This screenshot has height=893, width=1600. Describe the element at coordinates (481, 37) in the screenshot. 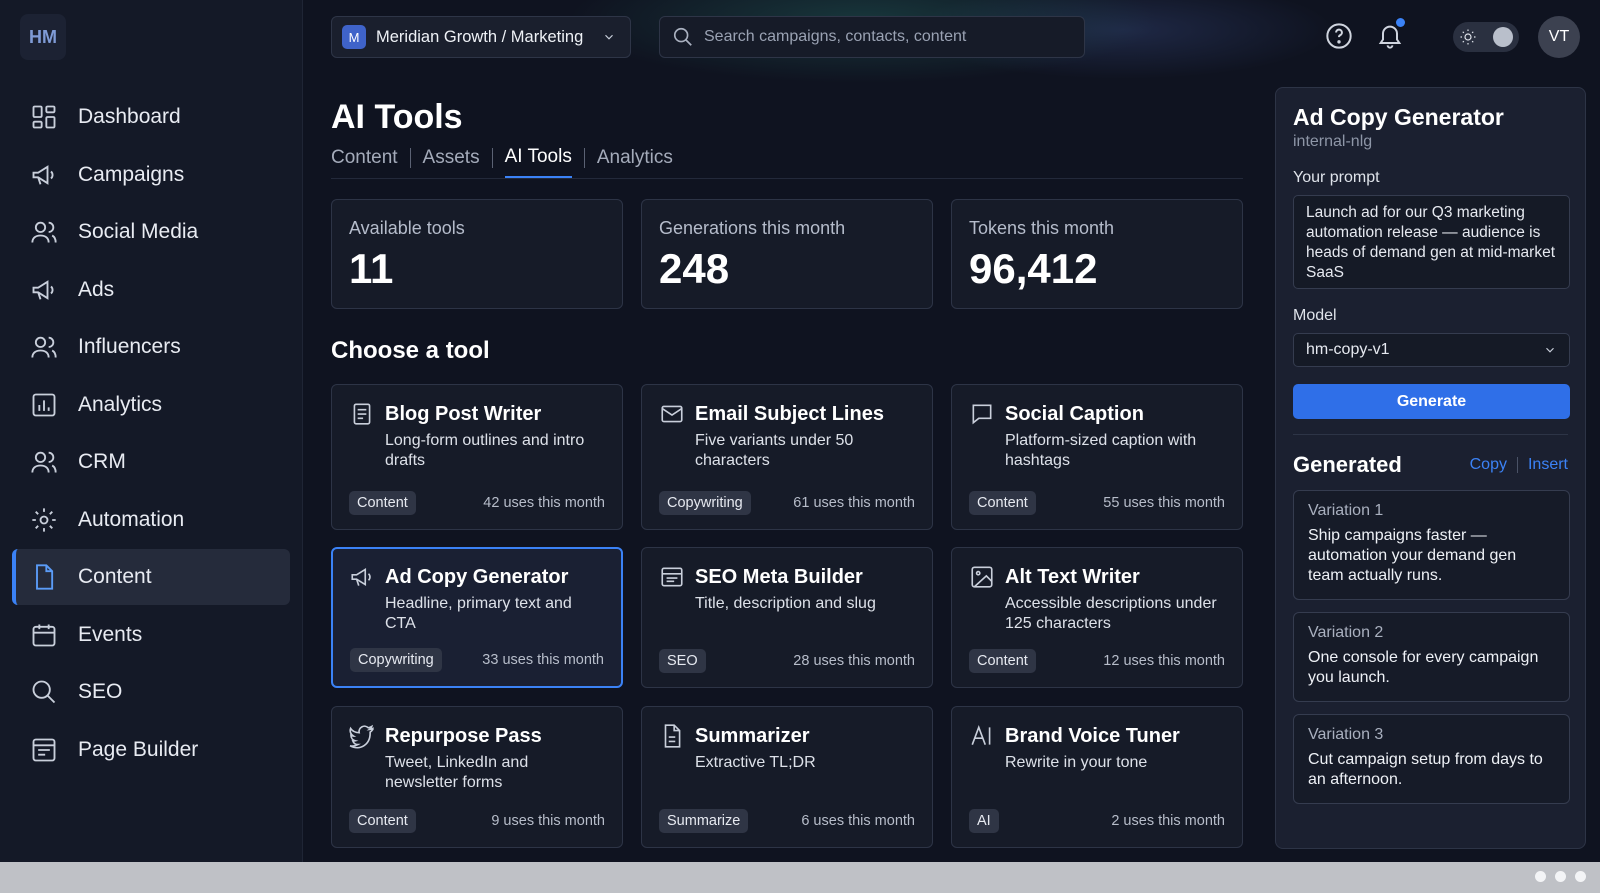

I see `workspace-switcher: M Meridian Growth / Marketing` at that location.